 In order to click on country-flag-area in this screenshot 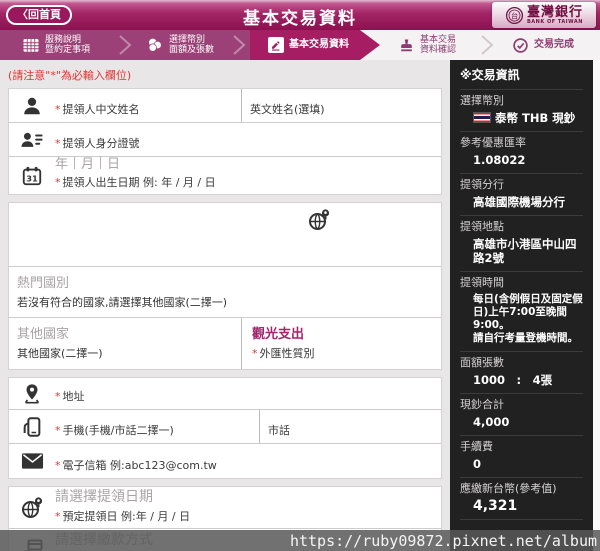, I will do `click(225, 235)`.